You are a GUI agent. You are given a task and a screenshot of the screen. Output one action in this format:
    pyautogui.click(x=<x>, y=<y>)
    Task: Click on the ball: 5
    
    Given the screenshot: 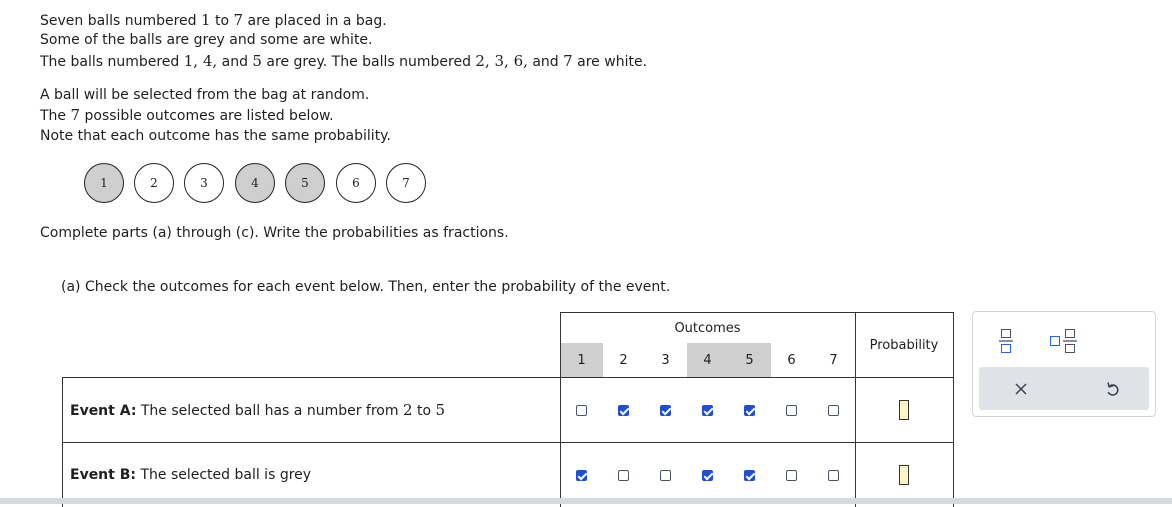 What is the action you would take?
    pyautogui.click(x=305, y=183)
    